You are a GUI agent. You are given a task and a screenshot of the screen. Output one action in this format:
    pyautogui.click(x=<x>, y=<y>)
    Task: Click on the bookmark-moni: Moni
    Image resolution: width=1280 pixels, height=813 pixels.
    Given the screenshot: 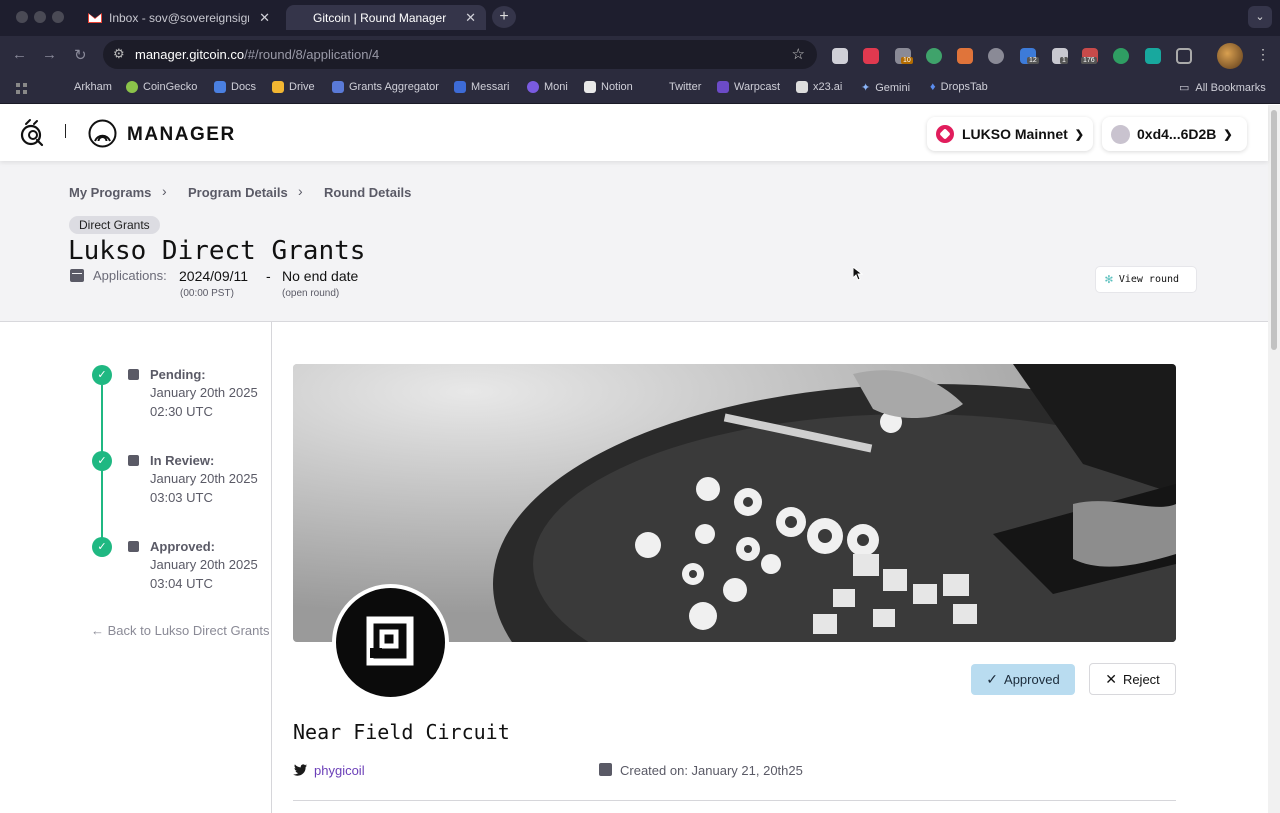 What is the action you would take?
    pyautogui.click(x=547, y=87)
    